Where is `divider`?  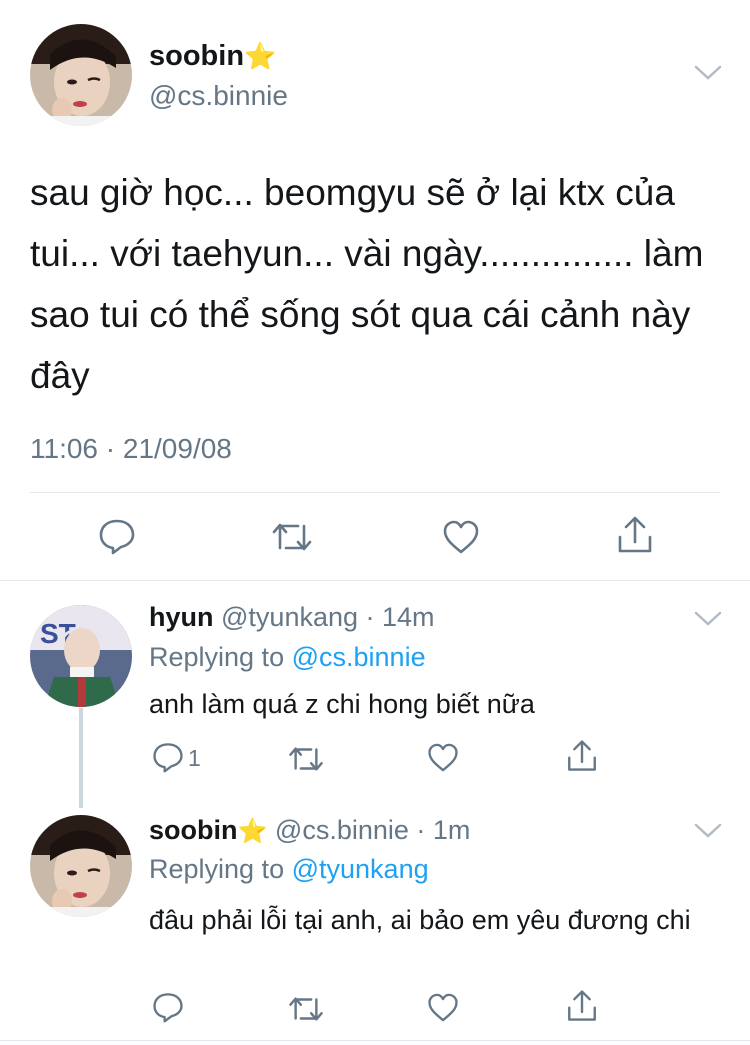
divider is located at coordinates (375, 492).